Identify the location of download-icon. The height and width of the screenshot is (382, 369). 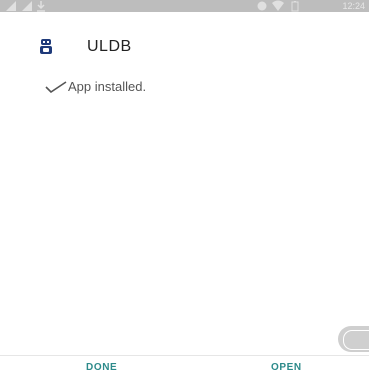
(41, 6).